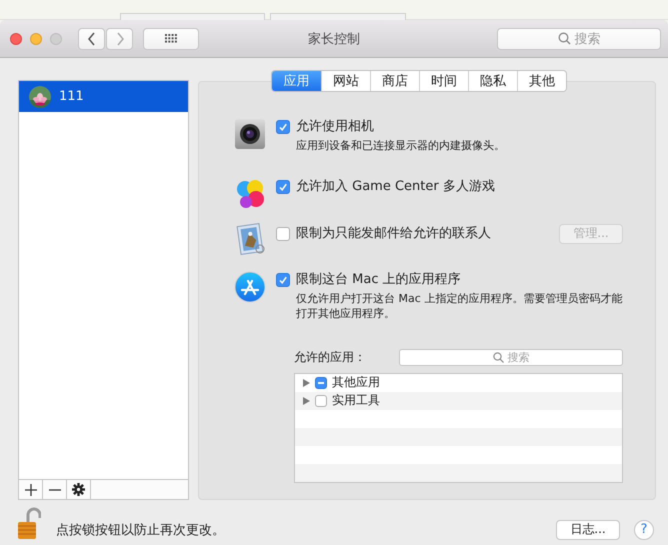  What do you see at coordinates (250, 194) in the screenshot?
I see `colored-circles-icon` at bounding box center [250, 194].